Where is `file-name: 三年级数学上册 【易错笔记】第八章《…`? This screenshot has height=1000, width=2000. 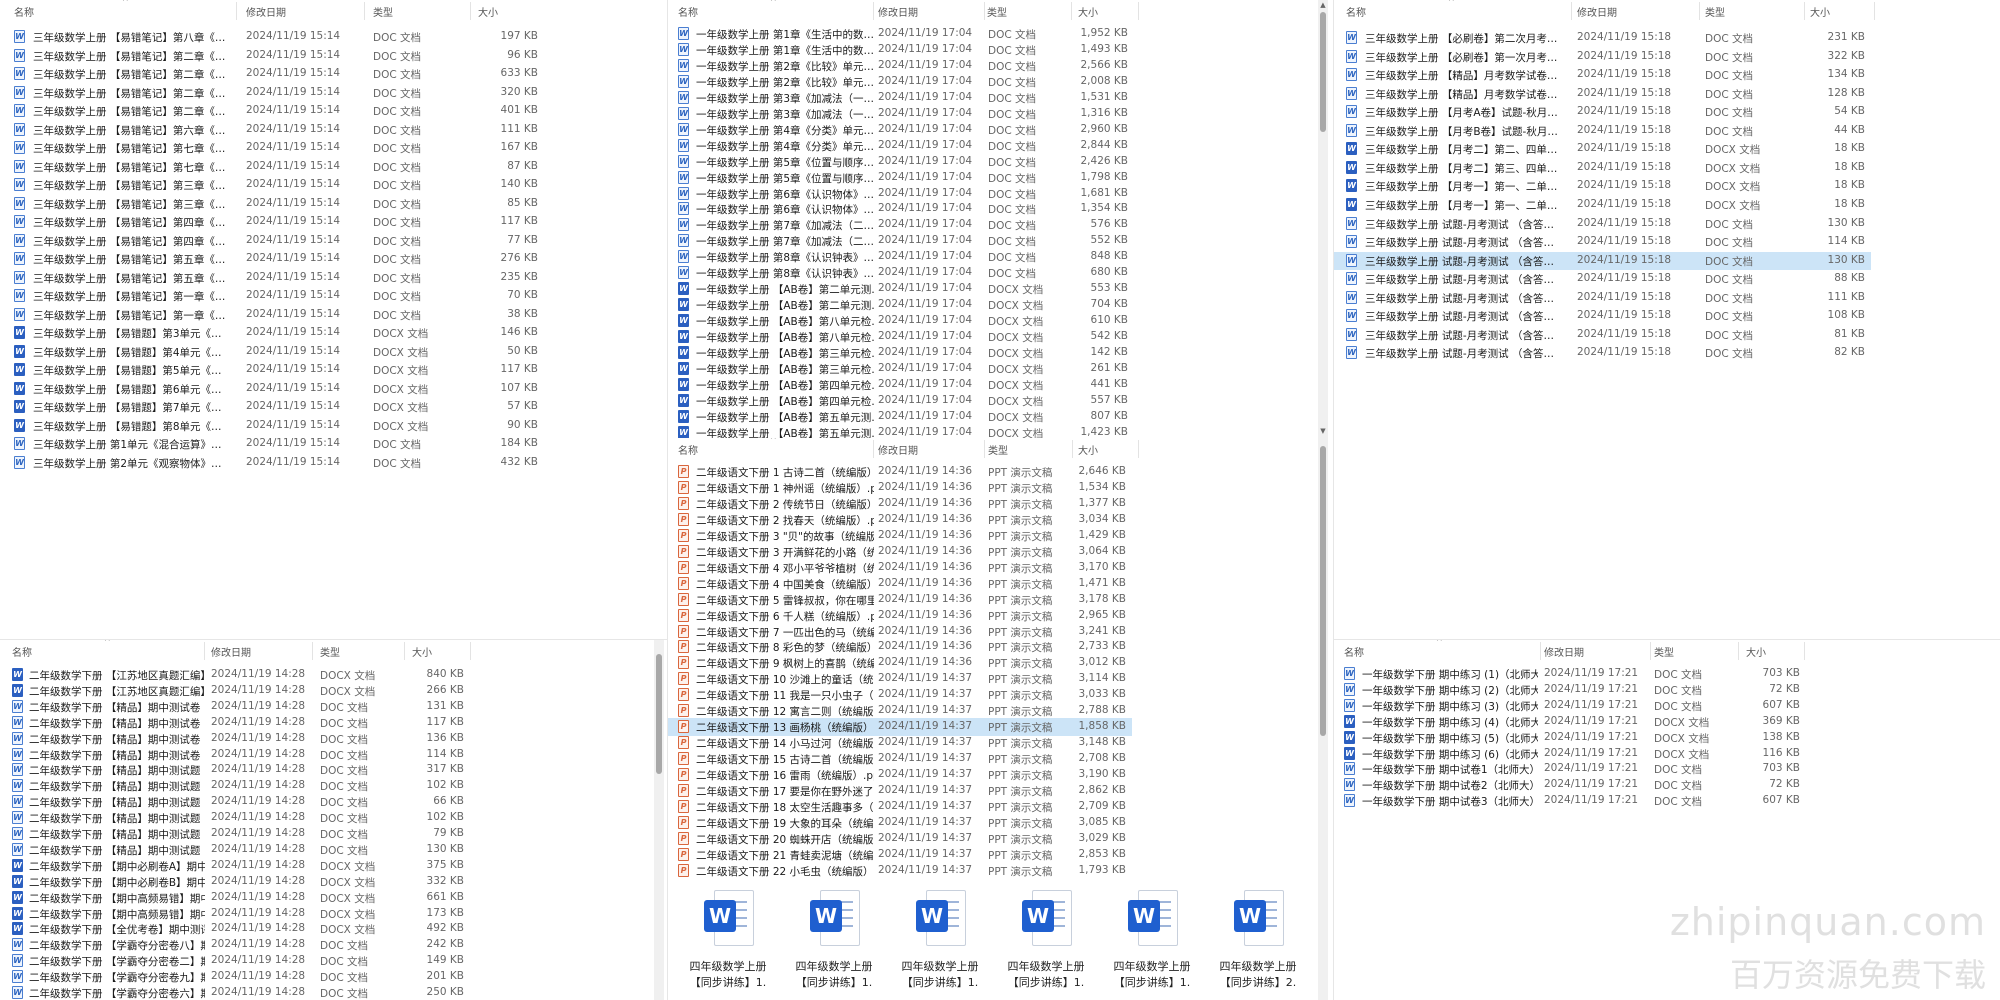
file-name: 三年级数学上册 【易错笔记】第八章《… is located at coordinates (129, 38).